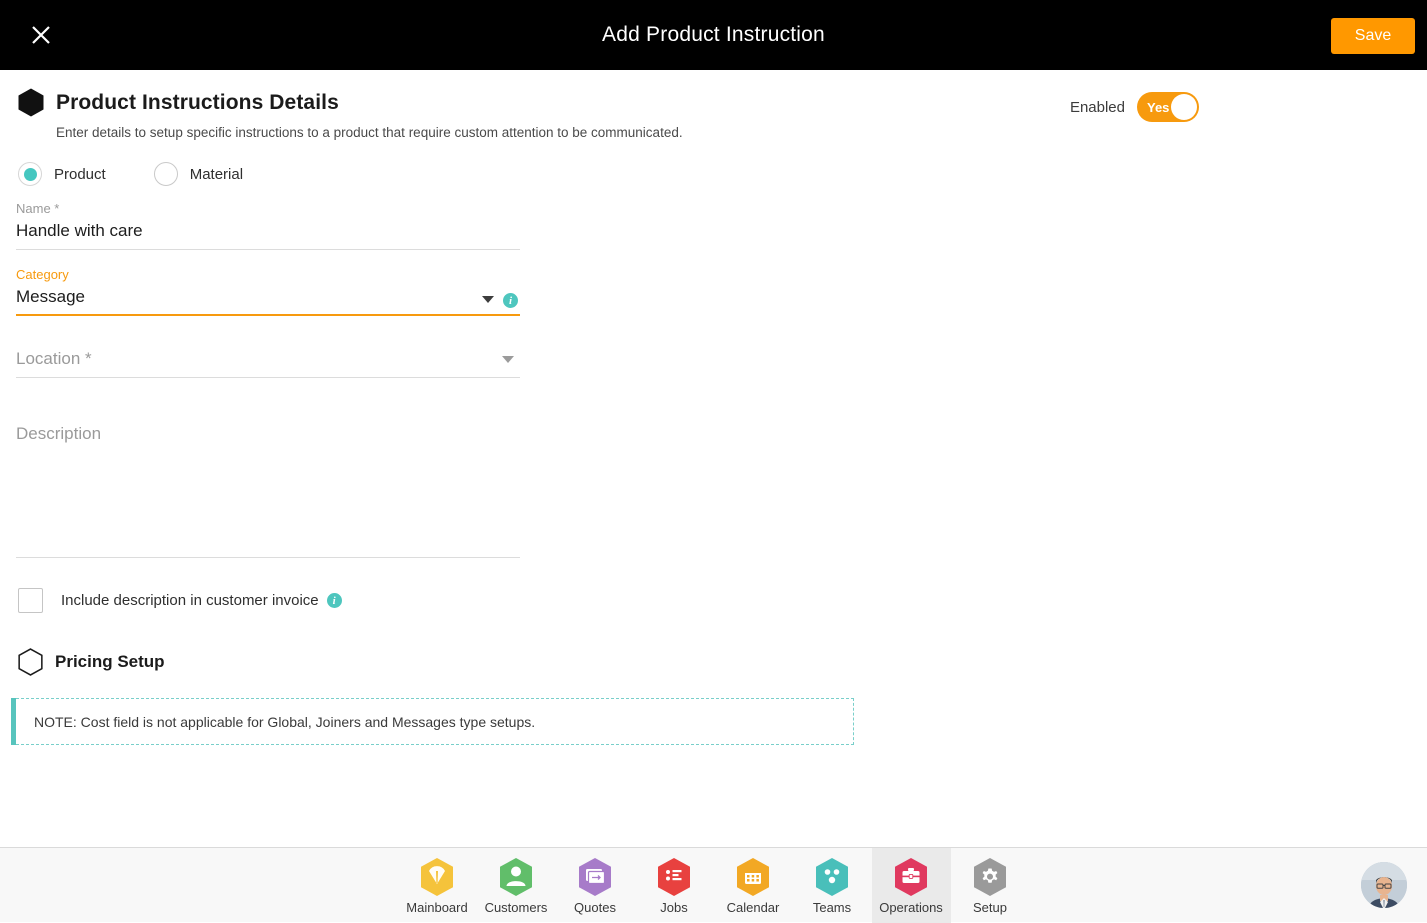  I want to click on pricing-setup-title: Pricing Setup, so click(110, 662).